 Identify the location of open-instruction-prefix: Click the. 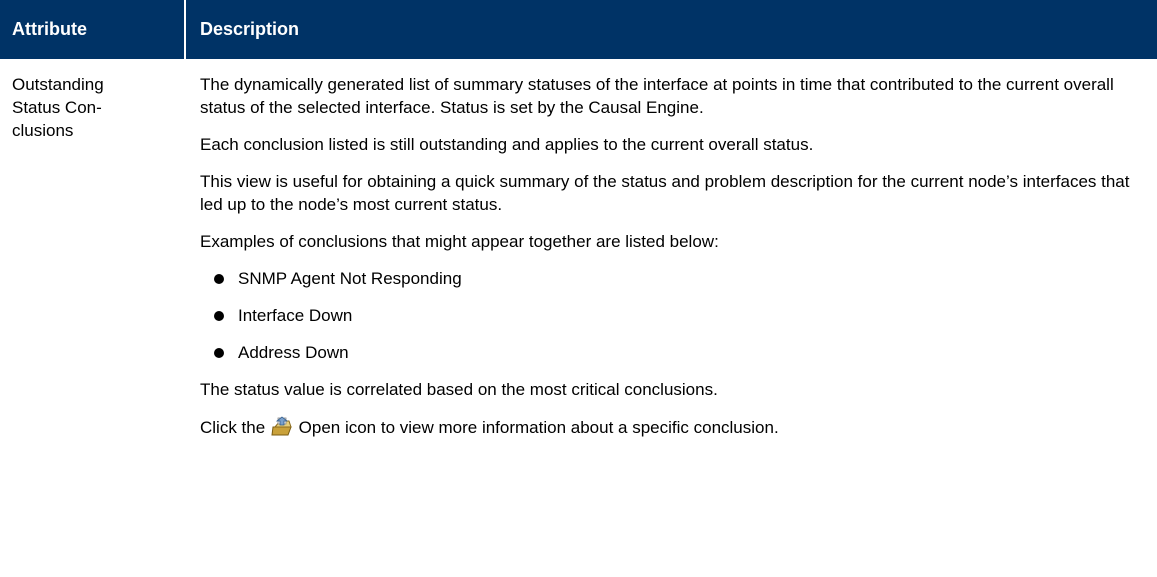
(235, 427).